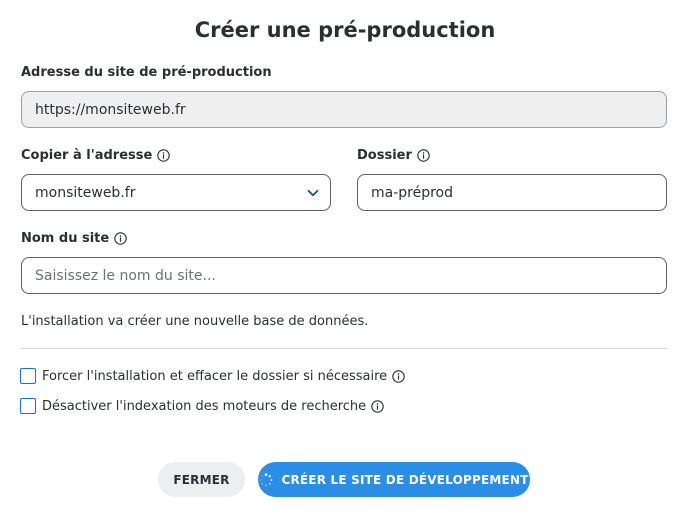  What do you see at coordinates (28, 406) in the screenshot?
I see `disable-indexing-checkbox` at bounding box center [28, 406].